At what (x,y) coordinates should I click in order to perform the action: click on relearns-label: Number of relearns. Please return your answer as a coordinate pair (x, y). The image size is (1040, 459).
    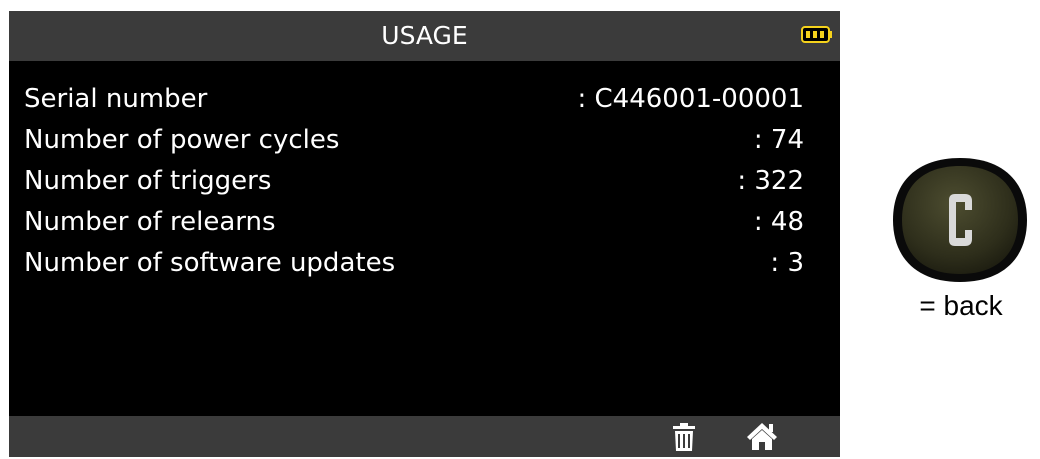
    Looking at the image, I should click on (150, 222).